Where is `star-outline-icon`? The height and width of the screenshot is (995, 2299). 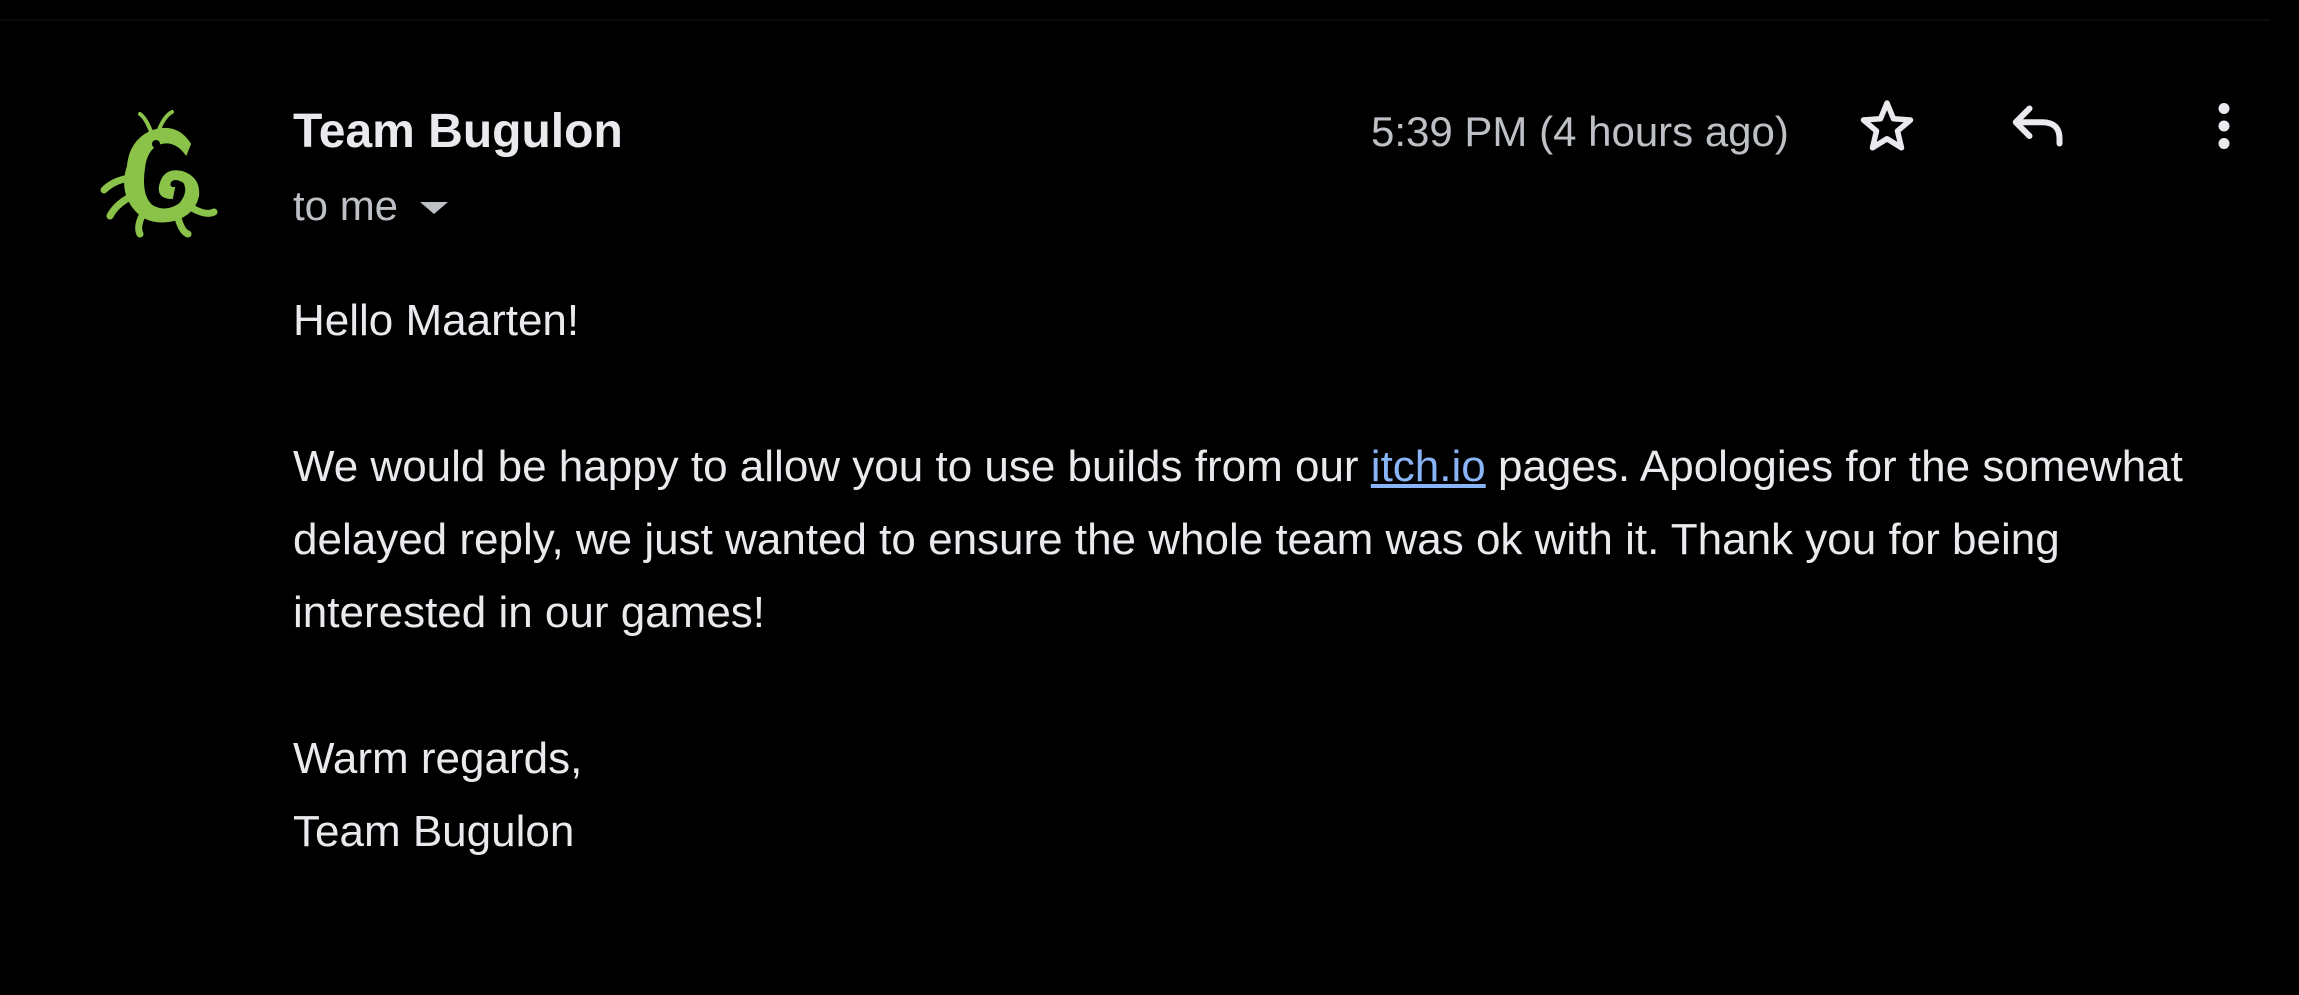 star-outline-icon is located at coordinates (1887, 125).